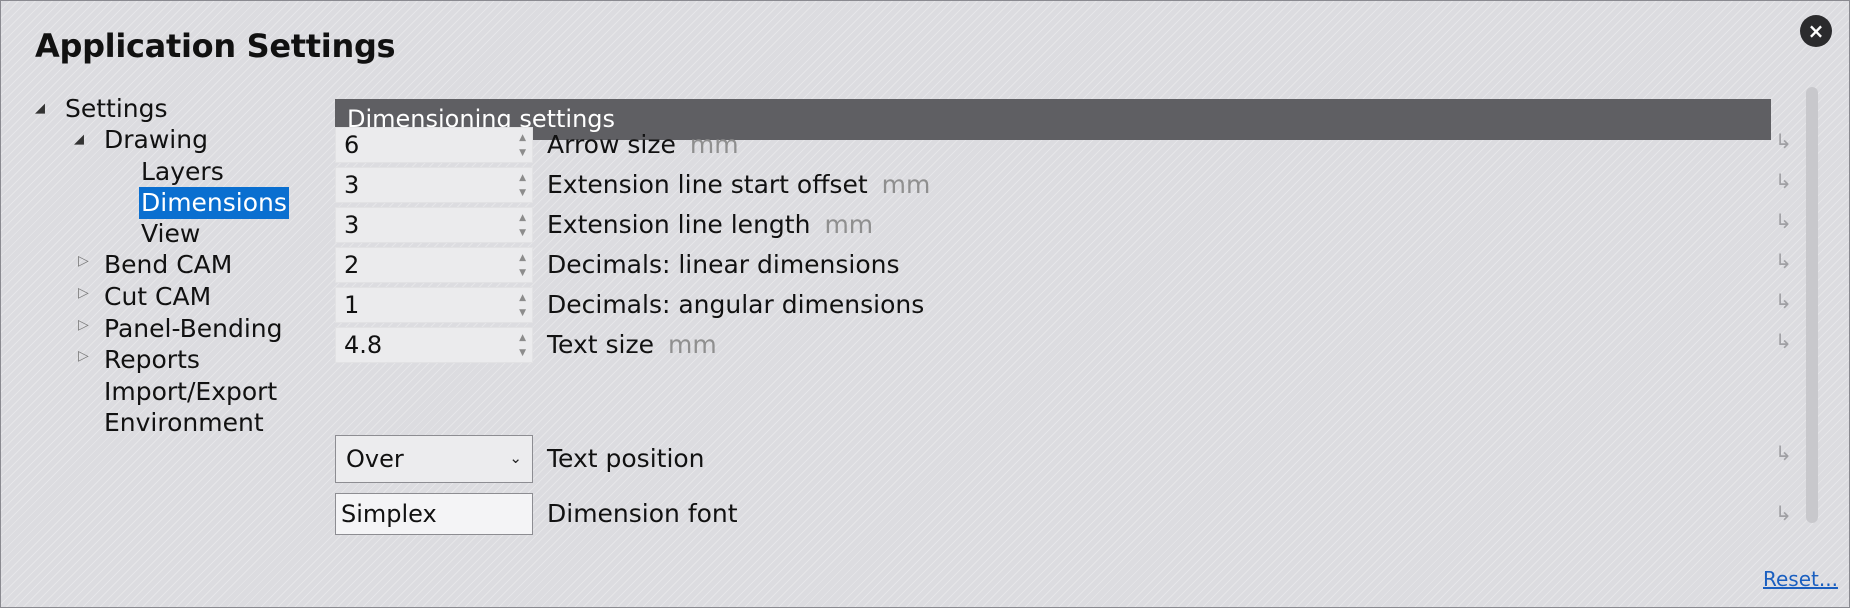  Describe the element at coordinates (168, 264) in the screenshot. I see `tree-item-label: Bend CAM` at that location.